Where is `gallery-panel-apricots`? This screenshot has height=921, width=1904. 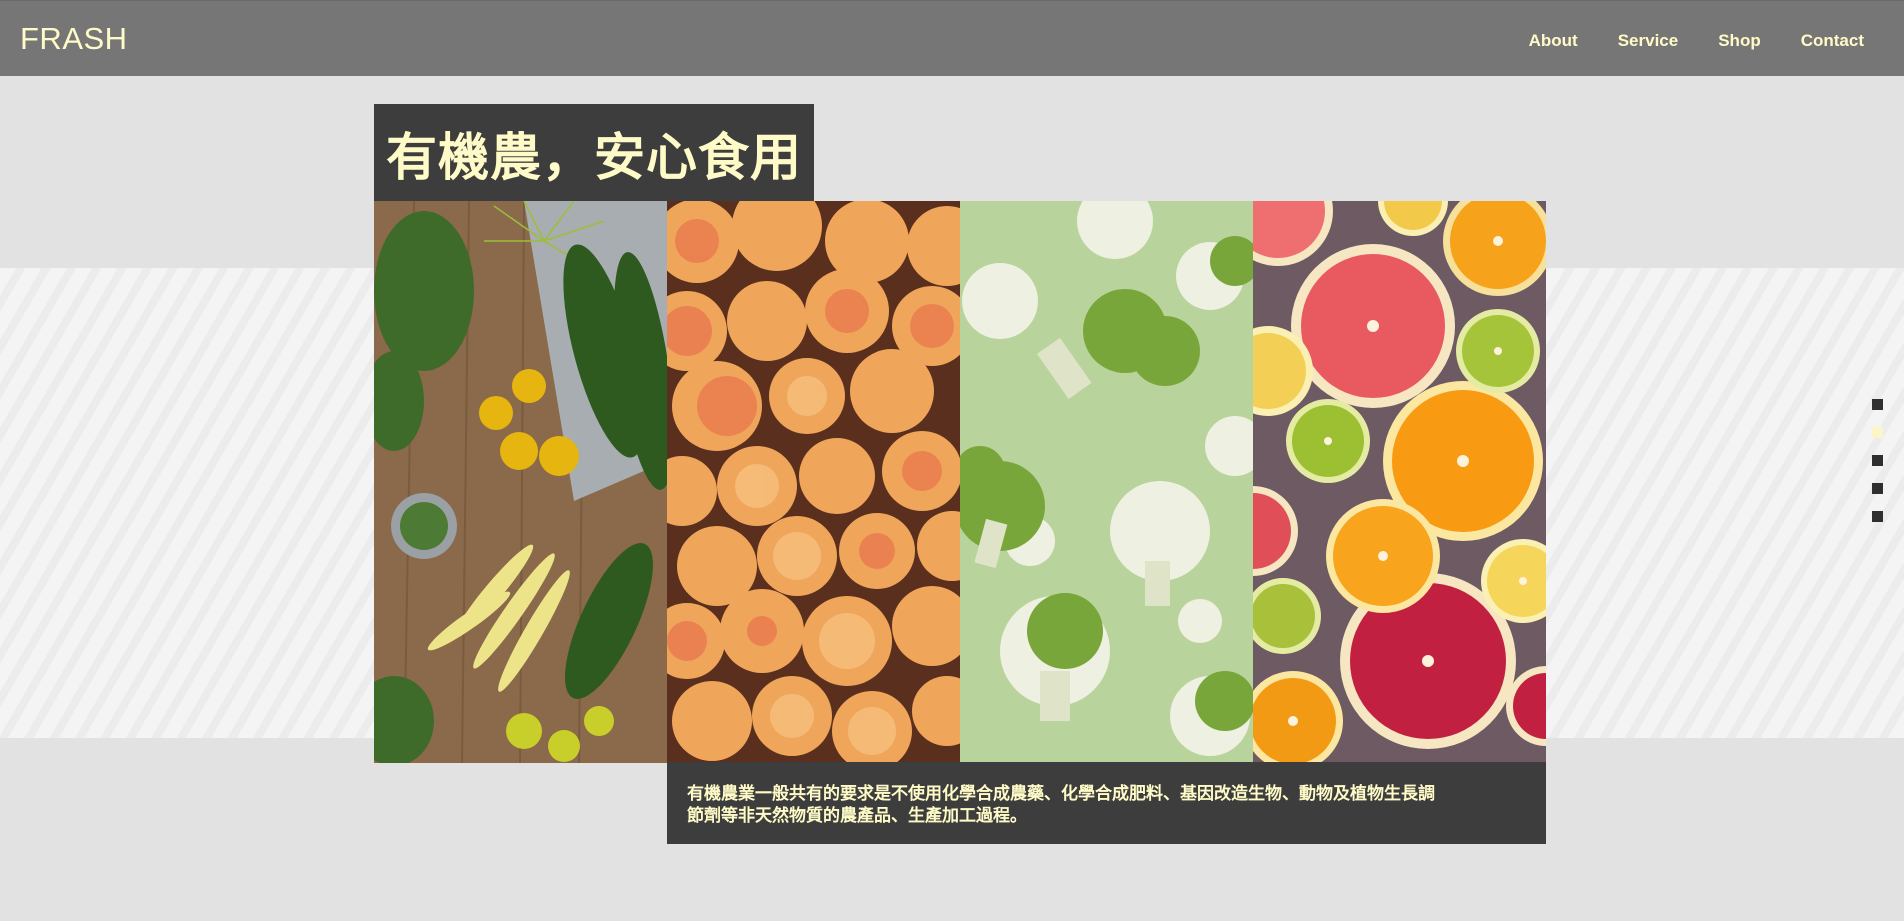 gallery-panel-apricots is located at coordinates (813, 482).